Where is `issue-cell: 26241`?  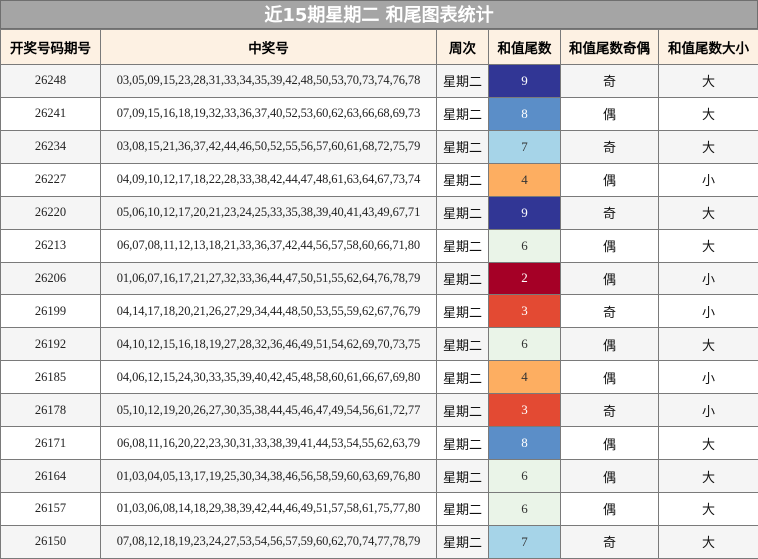 issue-cell: 26241 is located at coordinates (50, 113).